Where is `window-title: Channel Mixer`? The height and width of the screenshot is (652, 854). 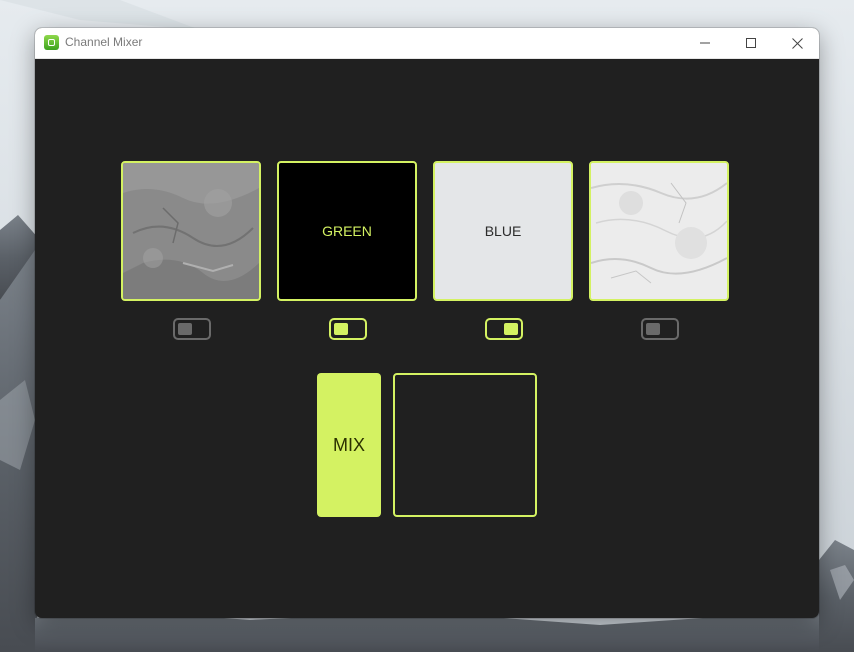 window-title: Channel Mixer is located at coordinates (104, 42).